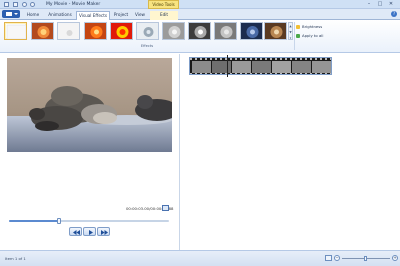 The image size is (400, 266). What do you see at coordinates (290, 31) in the screenshot?
I see `gallery-scroll: ▲ ▼ ▾` at bounding box center [290, 31].